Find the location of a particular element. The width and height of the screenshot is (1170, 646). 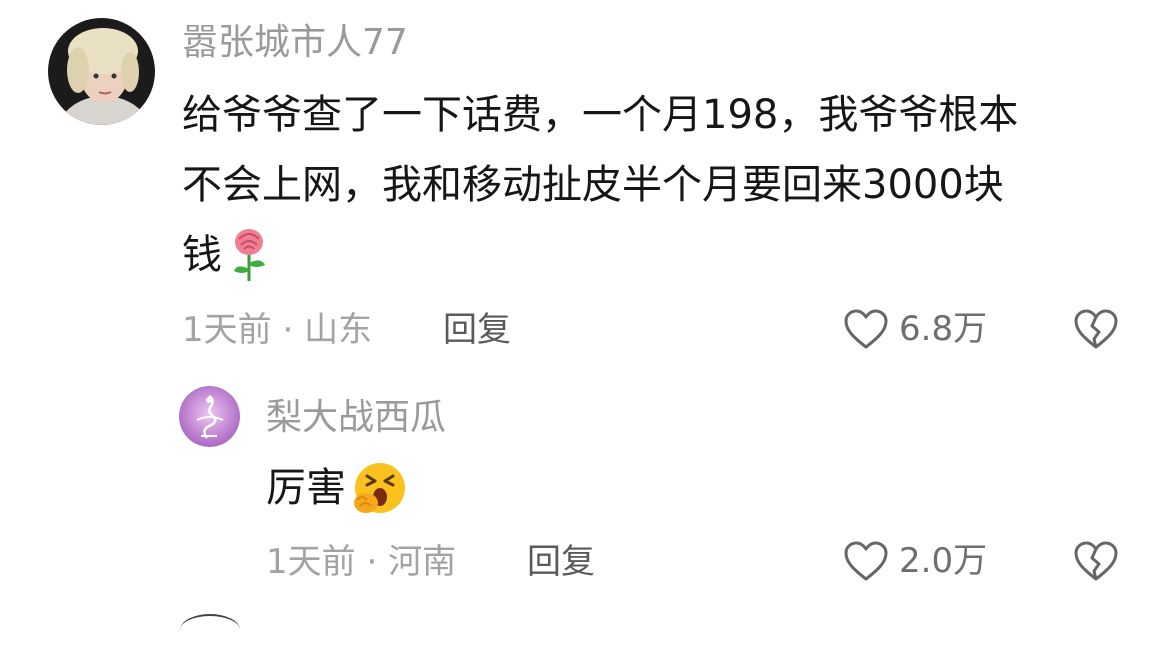

like-button: 6.8万 is located at coordinates (915, 329).